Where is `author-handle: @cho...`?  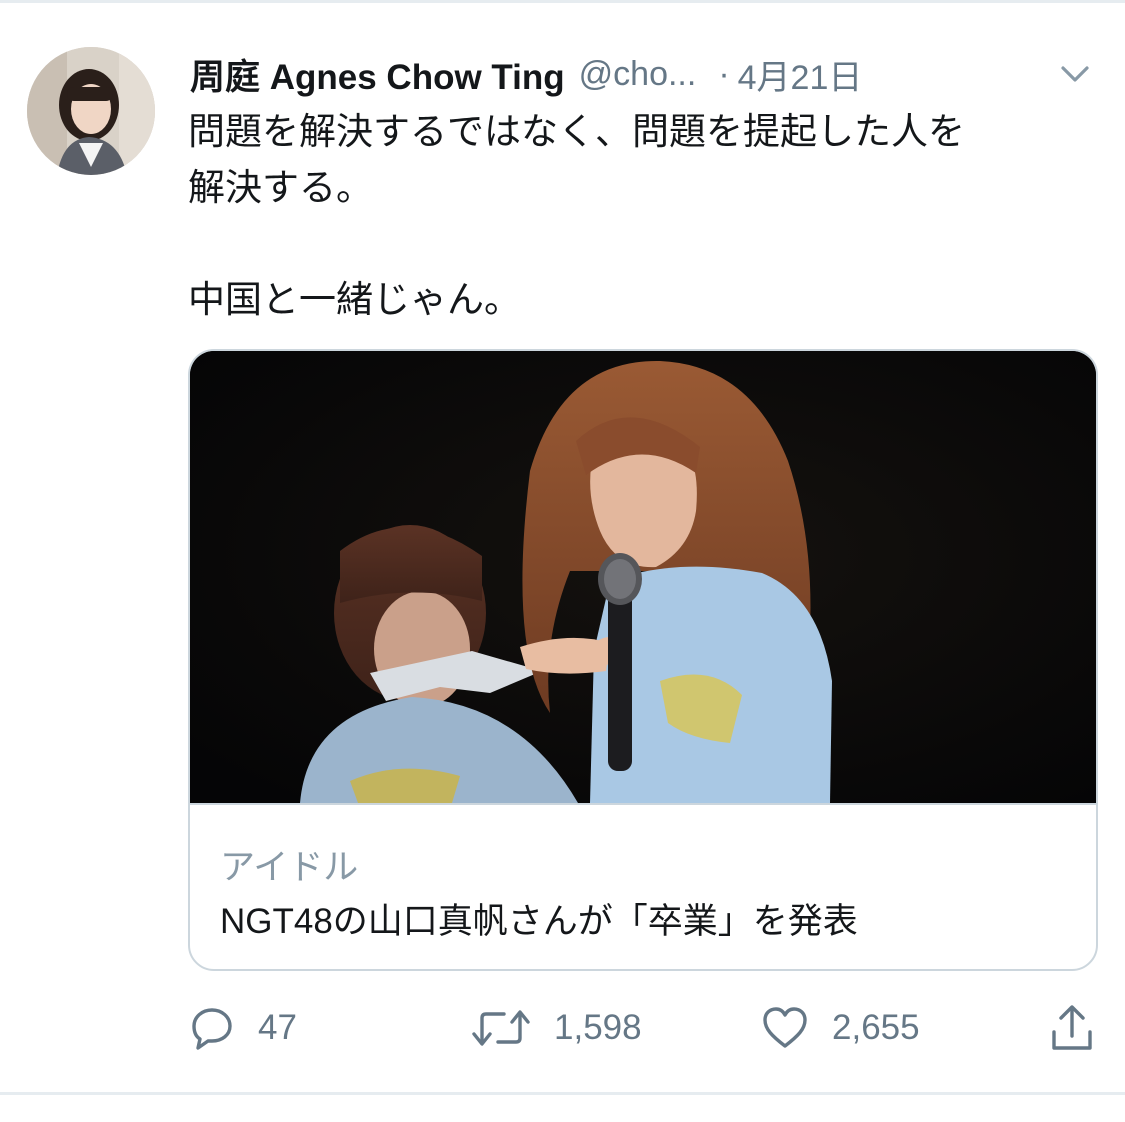
author-handle: @cho... is located at coordinates (638, 74).